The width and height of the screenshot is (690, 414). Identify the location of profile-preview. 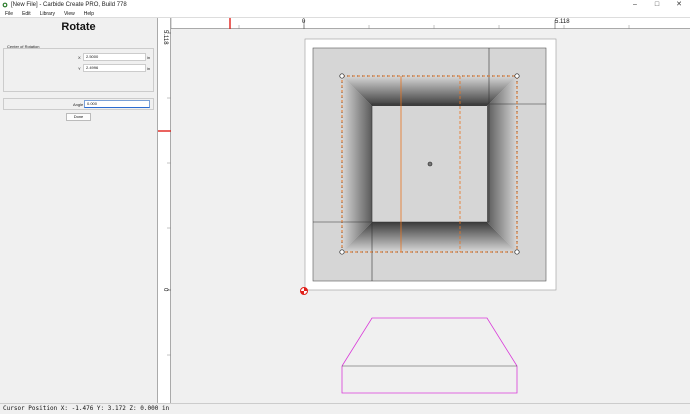
(429, 355).